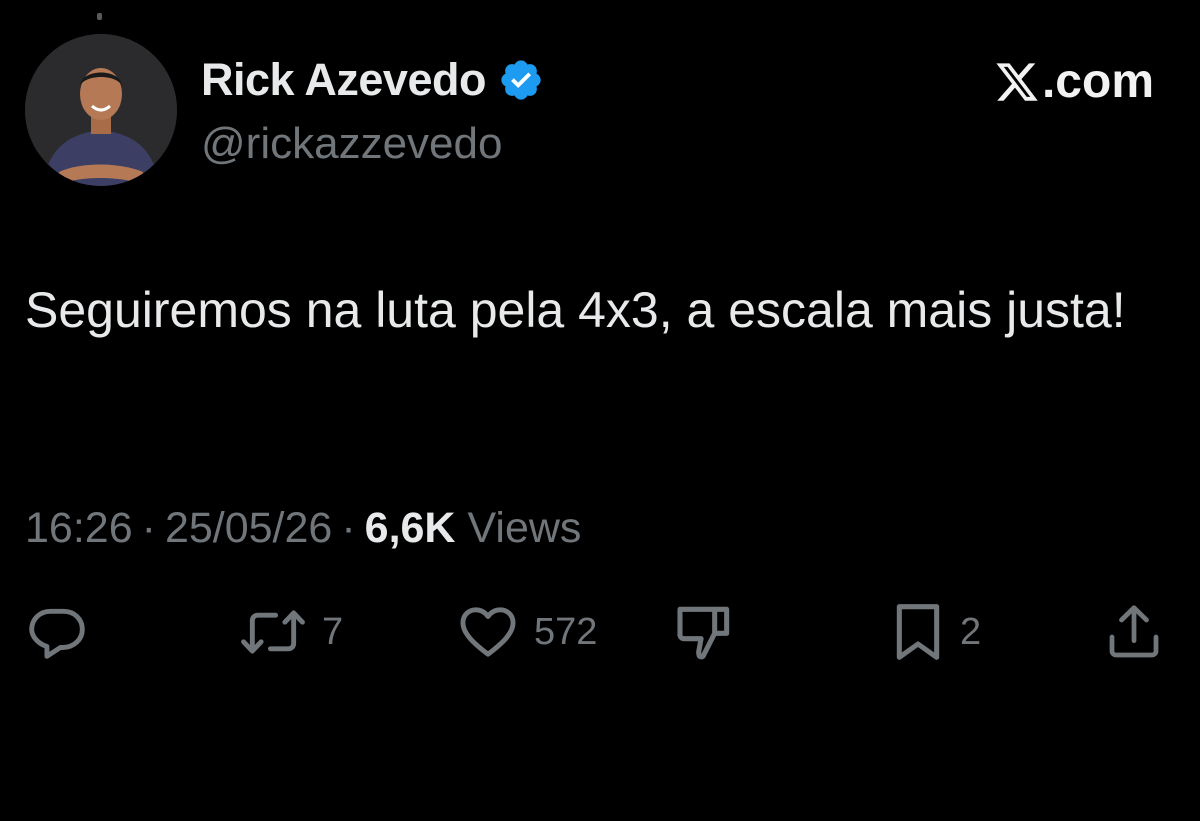 This screenshot has height=821, width=1200. I want to click on author-name-row: Rick Azevedo, so click(372, 80).